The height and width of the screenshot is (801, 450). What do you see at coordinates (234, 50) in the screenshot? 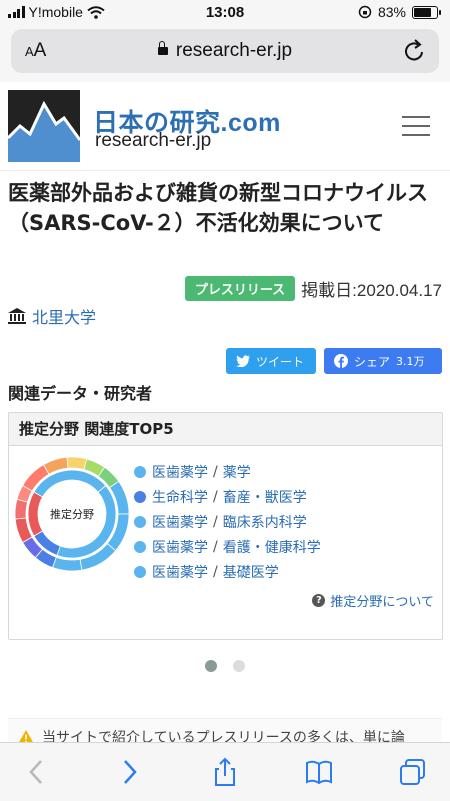
I see `url-text: research-er.jp` at bounding box center [234, 50].